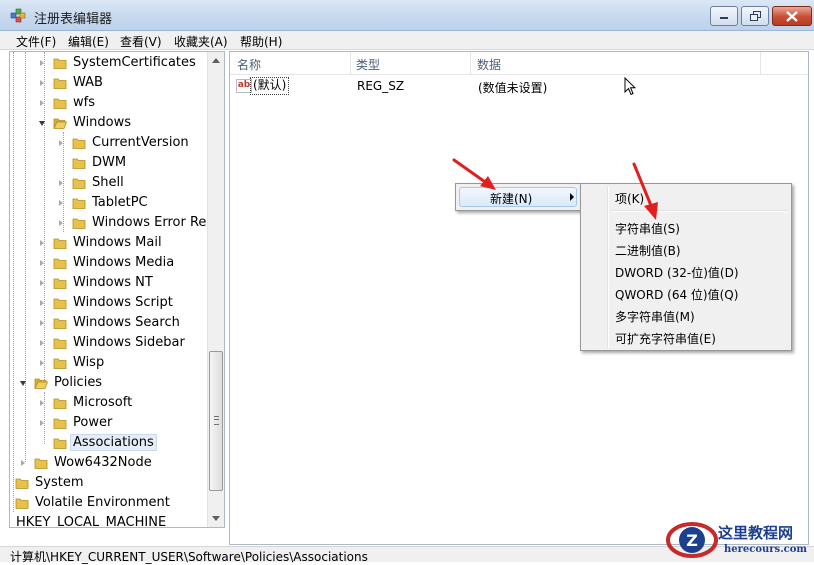 The height and width of the screenshot is (565, 814). Describe the element at coordinates (108, 183) in the screenshot. I see `tree-item: Shell` at that location.